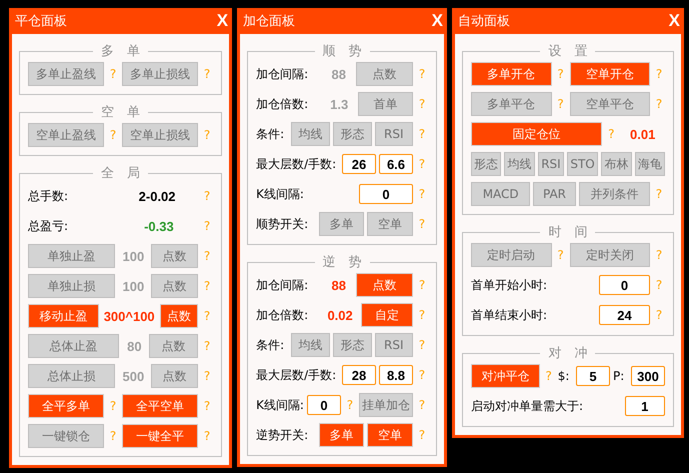 The image size is (689, 473). What do you see at coordinates (66, 406) in the screenshot?
I see `toggle-button: 全平多单` at bounding box center [66, 406].